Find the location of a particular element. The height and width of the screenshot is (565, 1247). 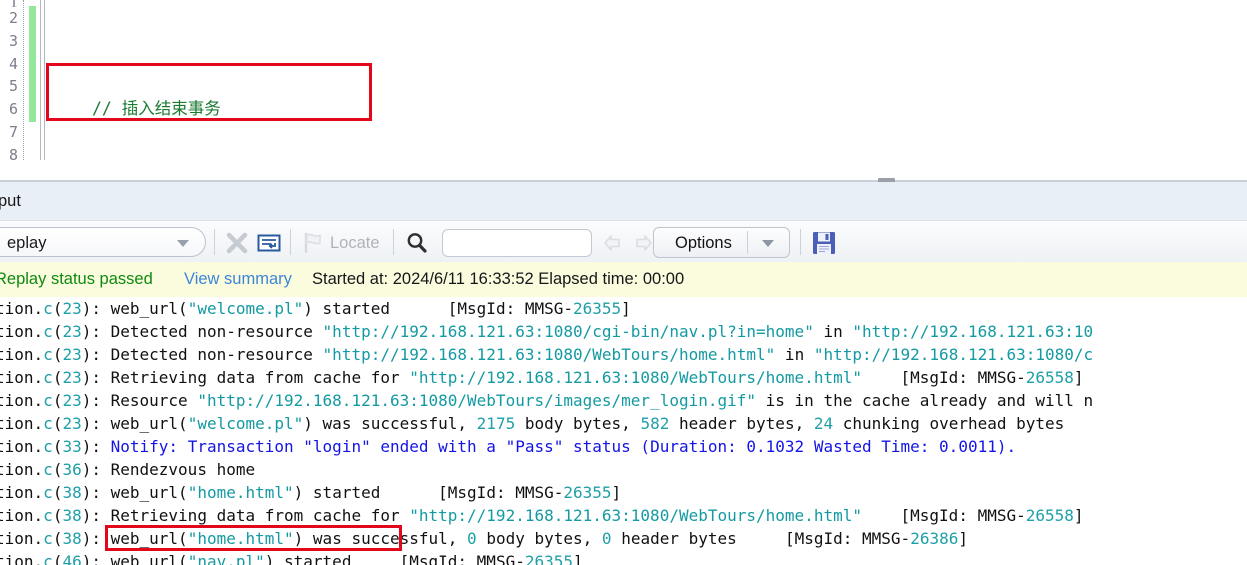

toolbar-divider is located at coordinates (214, 242).